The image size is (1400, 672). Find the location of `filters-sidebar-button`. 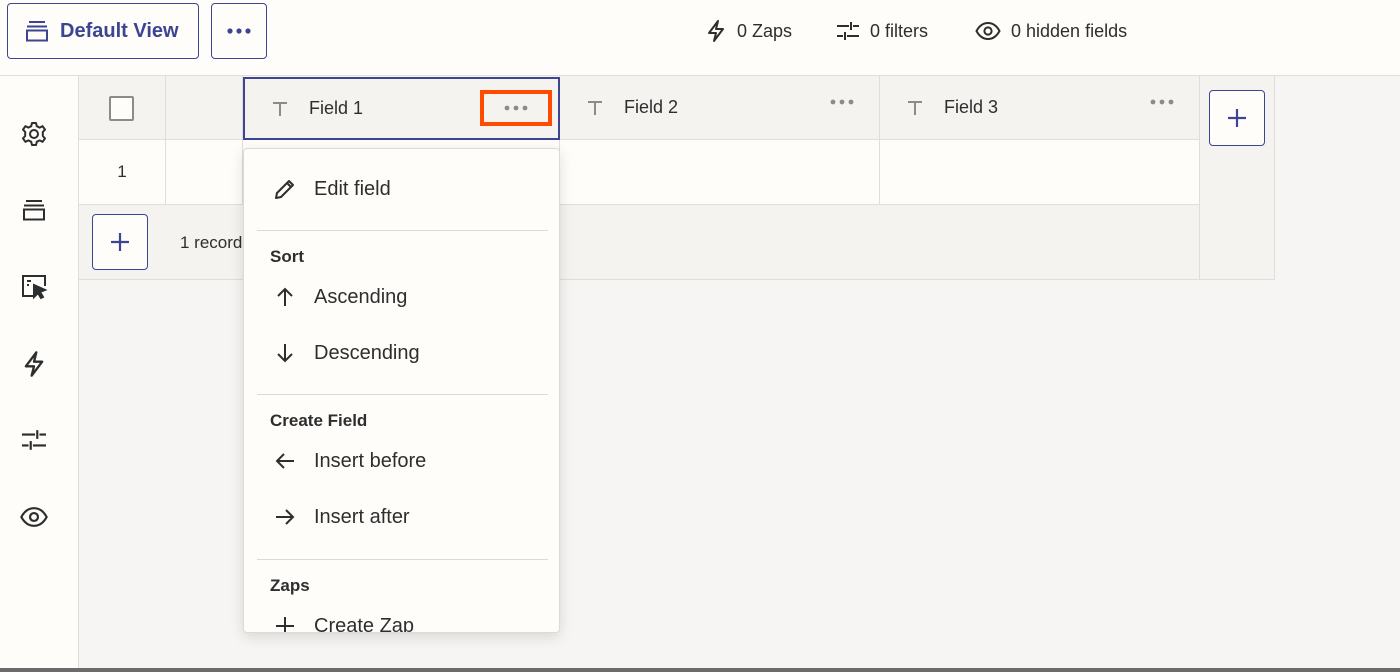

filters-sidebar-button is located at coordinates (34, 440).